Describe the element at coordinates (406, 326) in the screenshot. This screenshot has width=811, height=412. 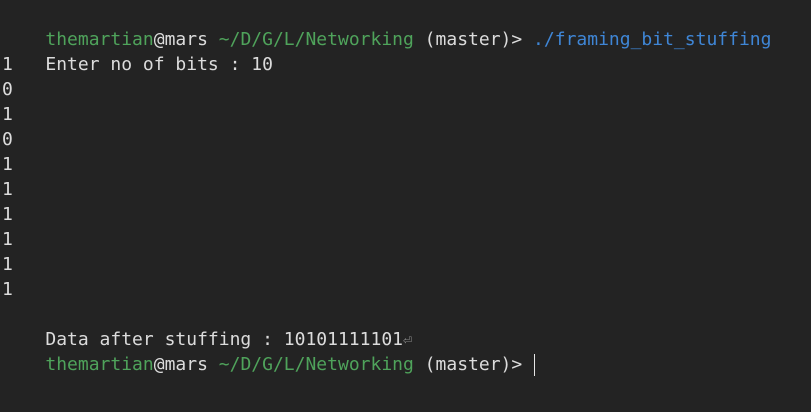
I see `result-line: Data after stuffing : 10101111101⏎` at that location.